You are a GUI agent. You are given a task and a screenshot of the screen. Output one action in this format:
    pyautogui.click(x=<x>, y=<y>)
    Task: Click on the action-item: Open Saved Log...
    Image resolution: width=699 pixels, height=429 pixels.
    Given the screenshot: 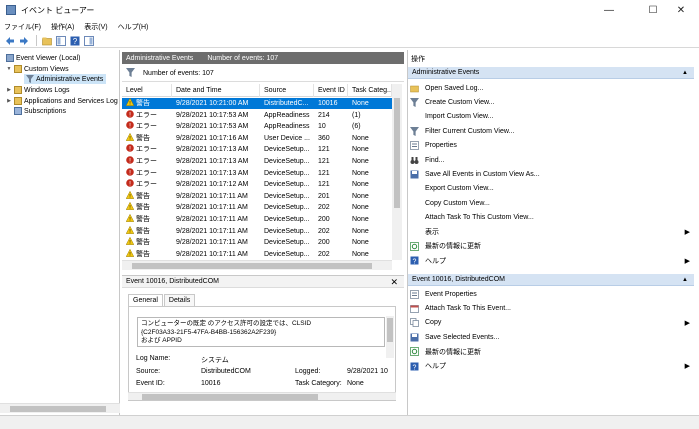 What is the action you would take?
    pyautogui.click(x=552, y=88)
    